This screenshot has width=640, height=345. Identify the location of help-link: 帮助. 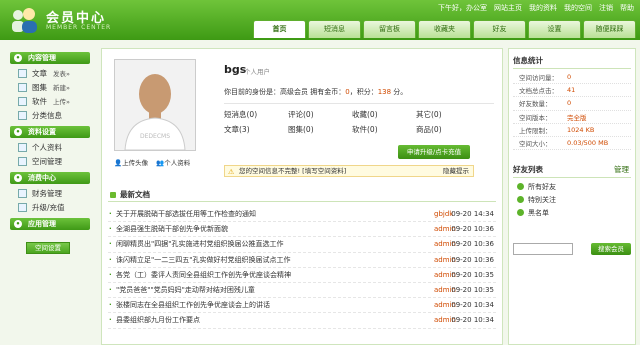
(627, 8).